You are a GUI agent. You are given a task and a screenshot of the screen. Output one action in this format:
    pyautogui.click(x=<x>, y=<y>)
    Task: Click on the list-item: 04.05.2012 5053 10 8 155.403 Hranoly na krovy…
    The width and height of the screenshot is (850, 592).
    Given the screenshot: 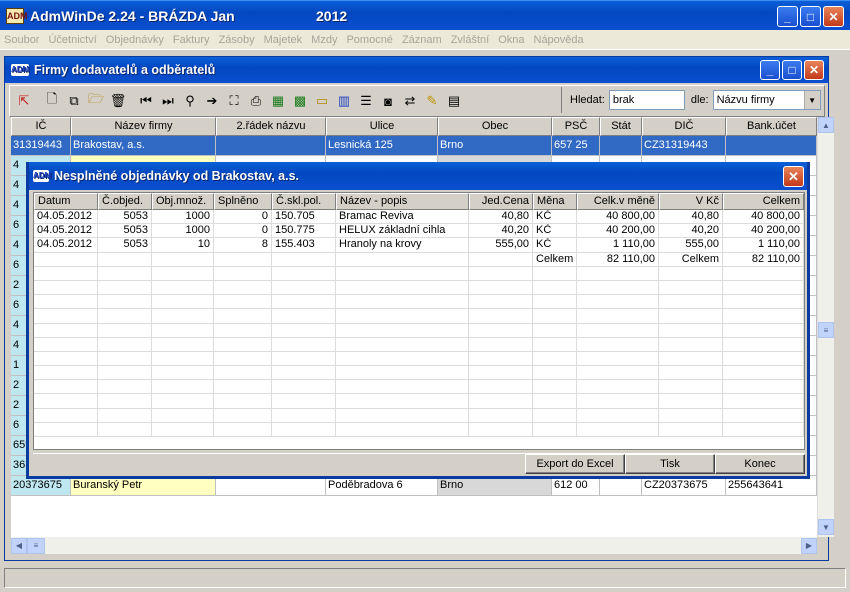 What is the action you would take?
    pyautogui.click(x=419, y=245)
    